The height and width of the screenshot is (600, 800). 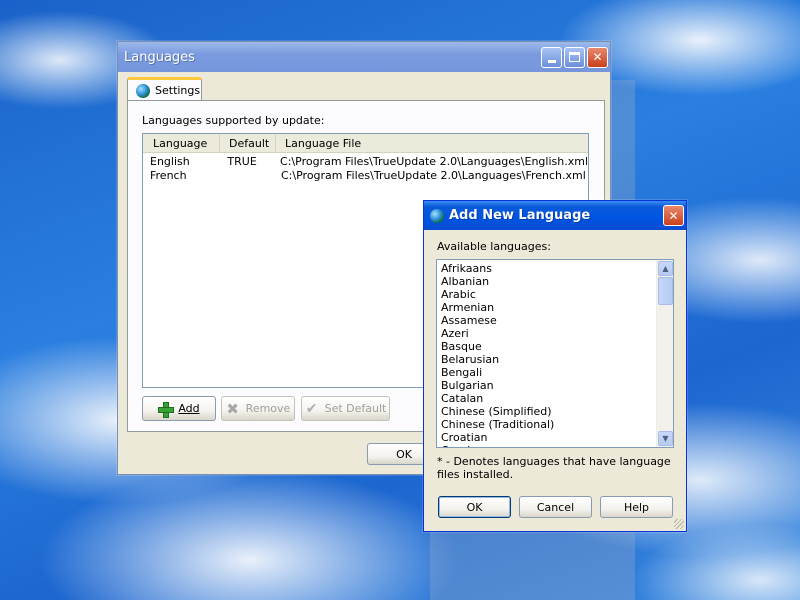 I want to click on supported-languages-label: Languages supported by update:, so click(x=233, y=120).